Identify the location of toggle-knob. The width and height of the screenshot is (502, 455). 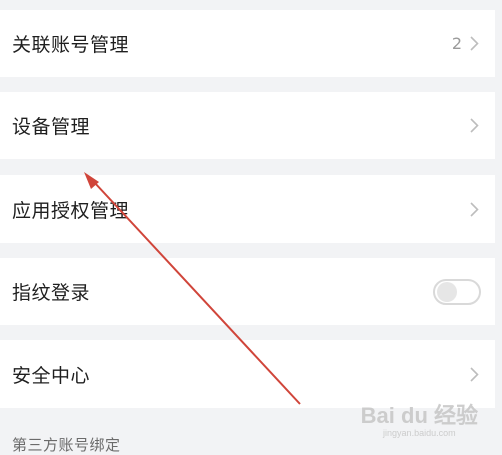
(447, 291).